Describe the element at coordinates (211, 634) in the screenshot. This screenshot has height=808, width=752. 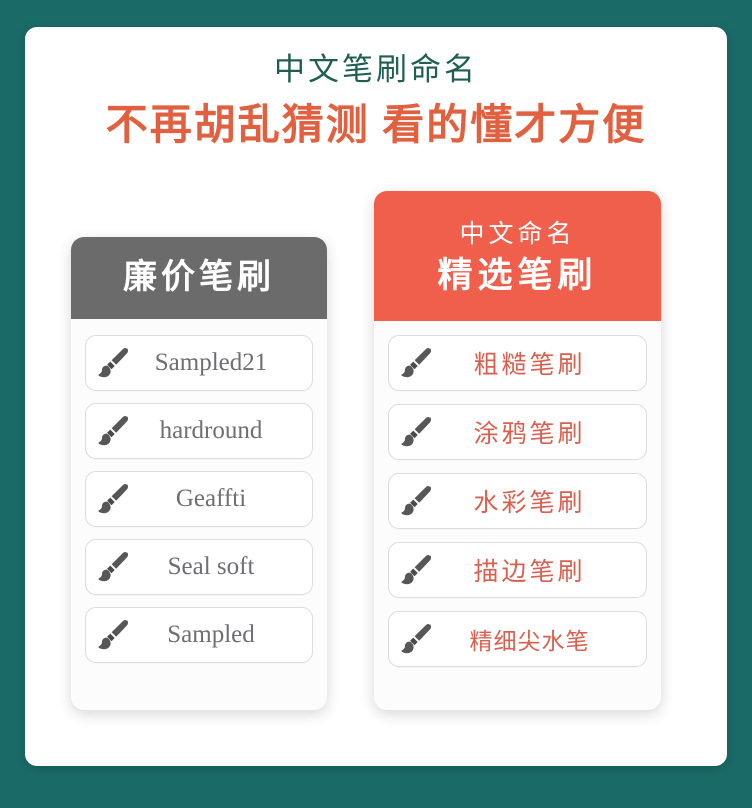
I see `list-item-label: Sampled` at that location.